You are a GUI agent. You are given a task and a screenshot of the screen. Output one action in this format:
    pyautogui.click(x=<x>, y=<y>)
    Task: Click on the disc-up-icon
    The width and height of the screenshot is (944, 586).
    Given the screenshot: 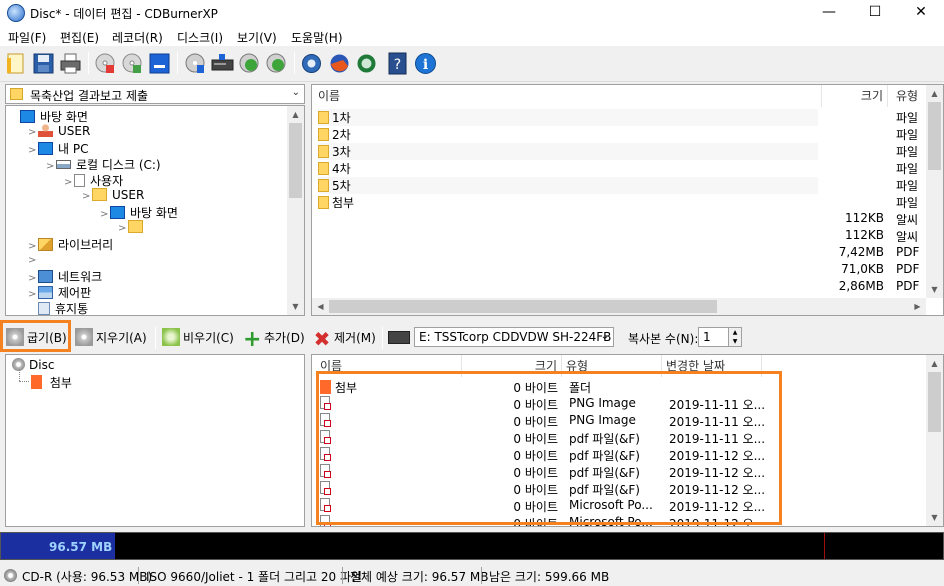 What is the action you would take?
    pyautogui.click(x=276, y=63)
    